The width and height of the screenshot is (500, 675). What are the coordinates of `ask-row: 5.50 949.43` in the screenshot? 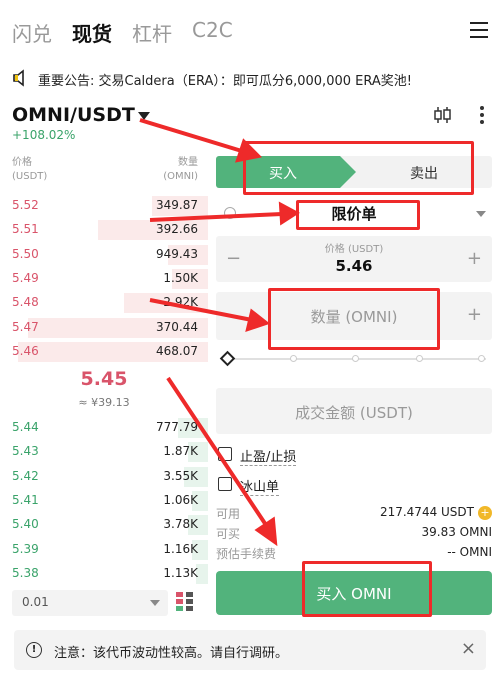 It's located at (104, 255).